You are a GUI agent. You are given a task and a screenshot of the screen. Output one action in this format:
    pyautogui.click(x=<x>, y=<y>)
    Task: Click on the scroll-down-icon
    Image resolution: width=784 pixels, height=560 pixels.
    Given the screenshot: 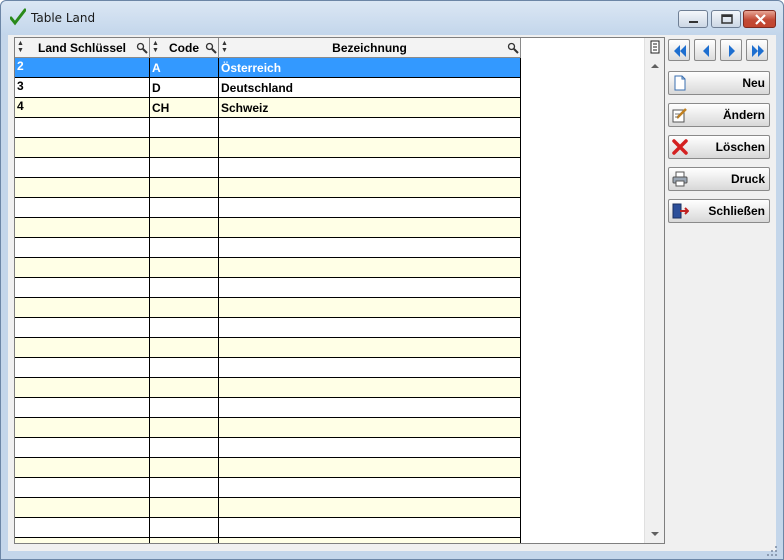 What is the action you would take?
    pyautogui.click(x=655, y=534)
    